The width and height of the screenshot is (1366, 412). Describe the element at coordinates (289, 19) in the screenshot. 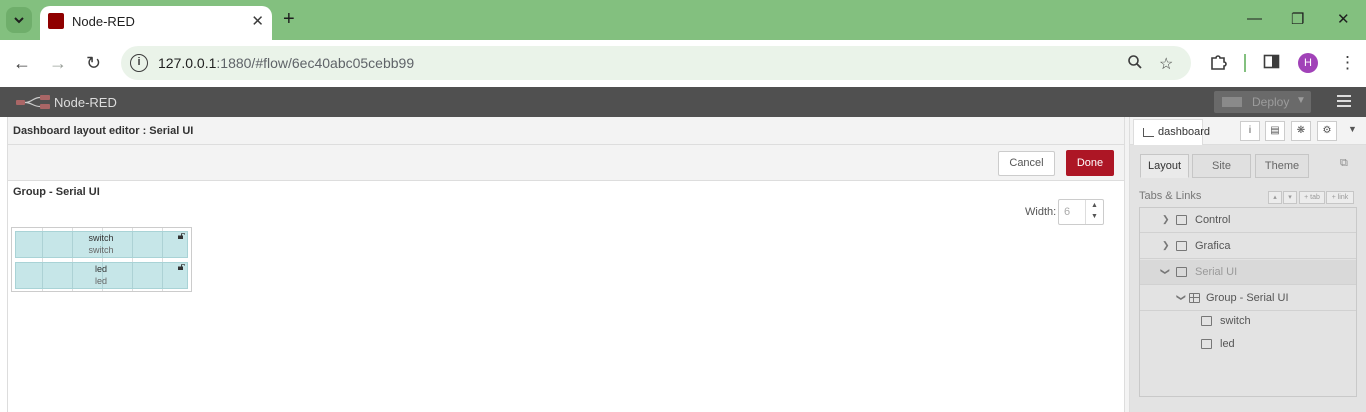

I see `new-tab-button: +` at that location.